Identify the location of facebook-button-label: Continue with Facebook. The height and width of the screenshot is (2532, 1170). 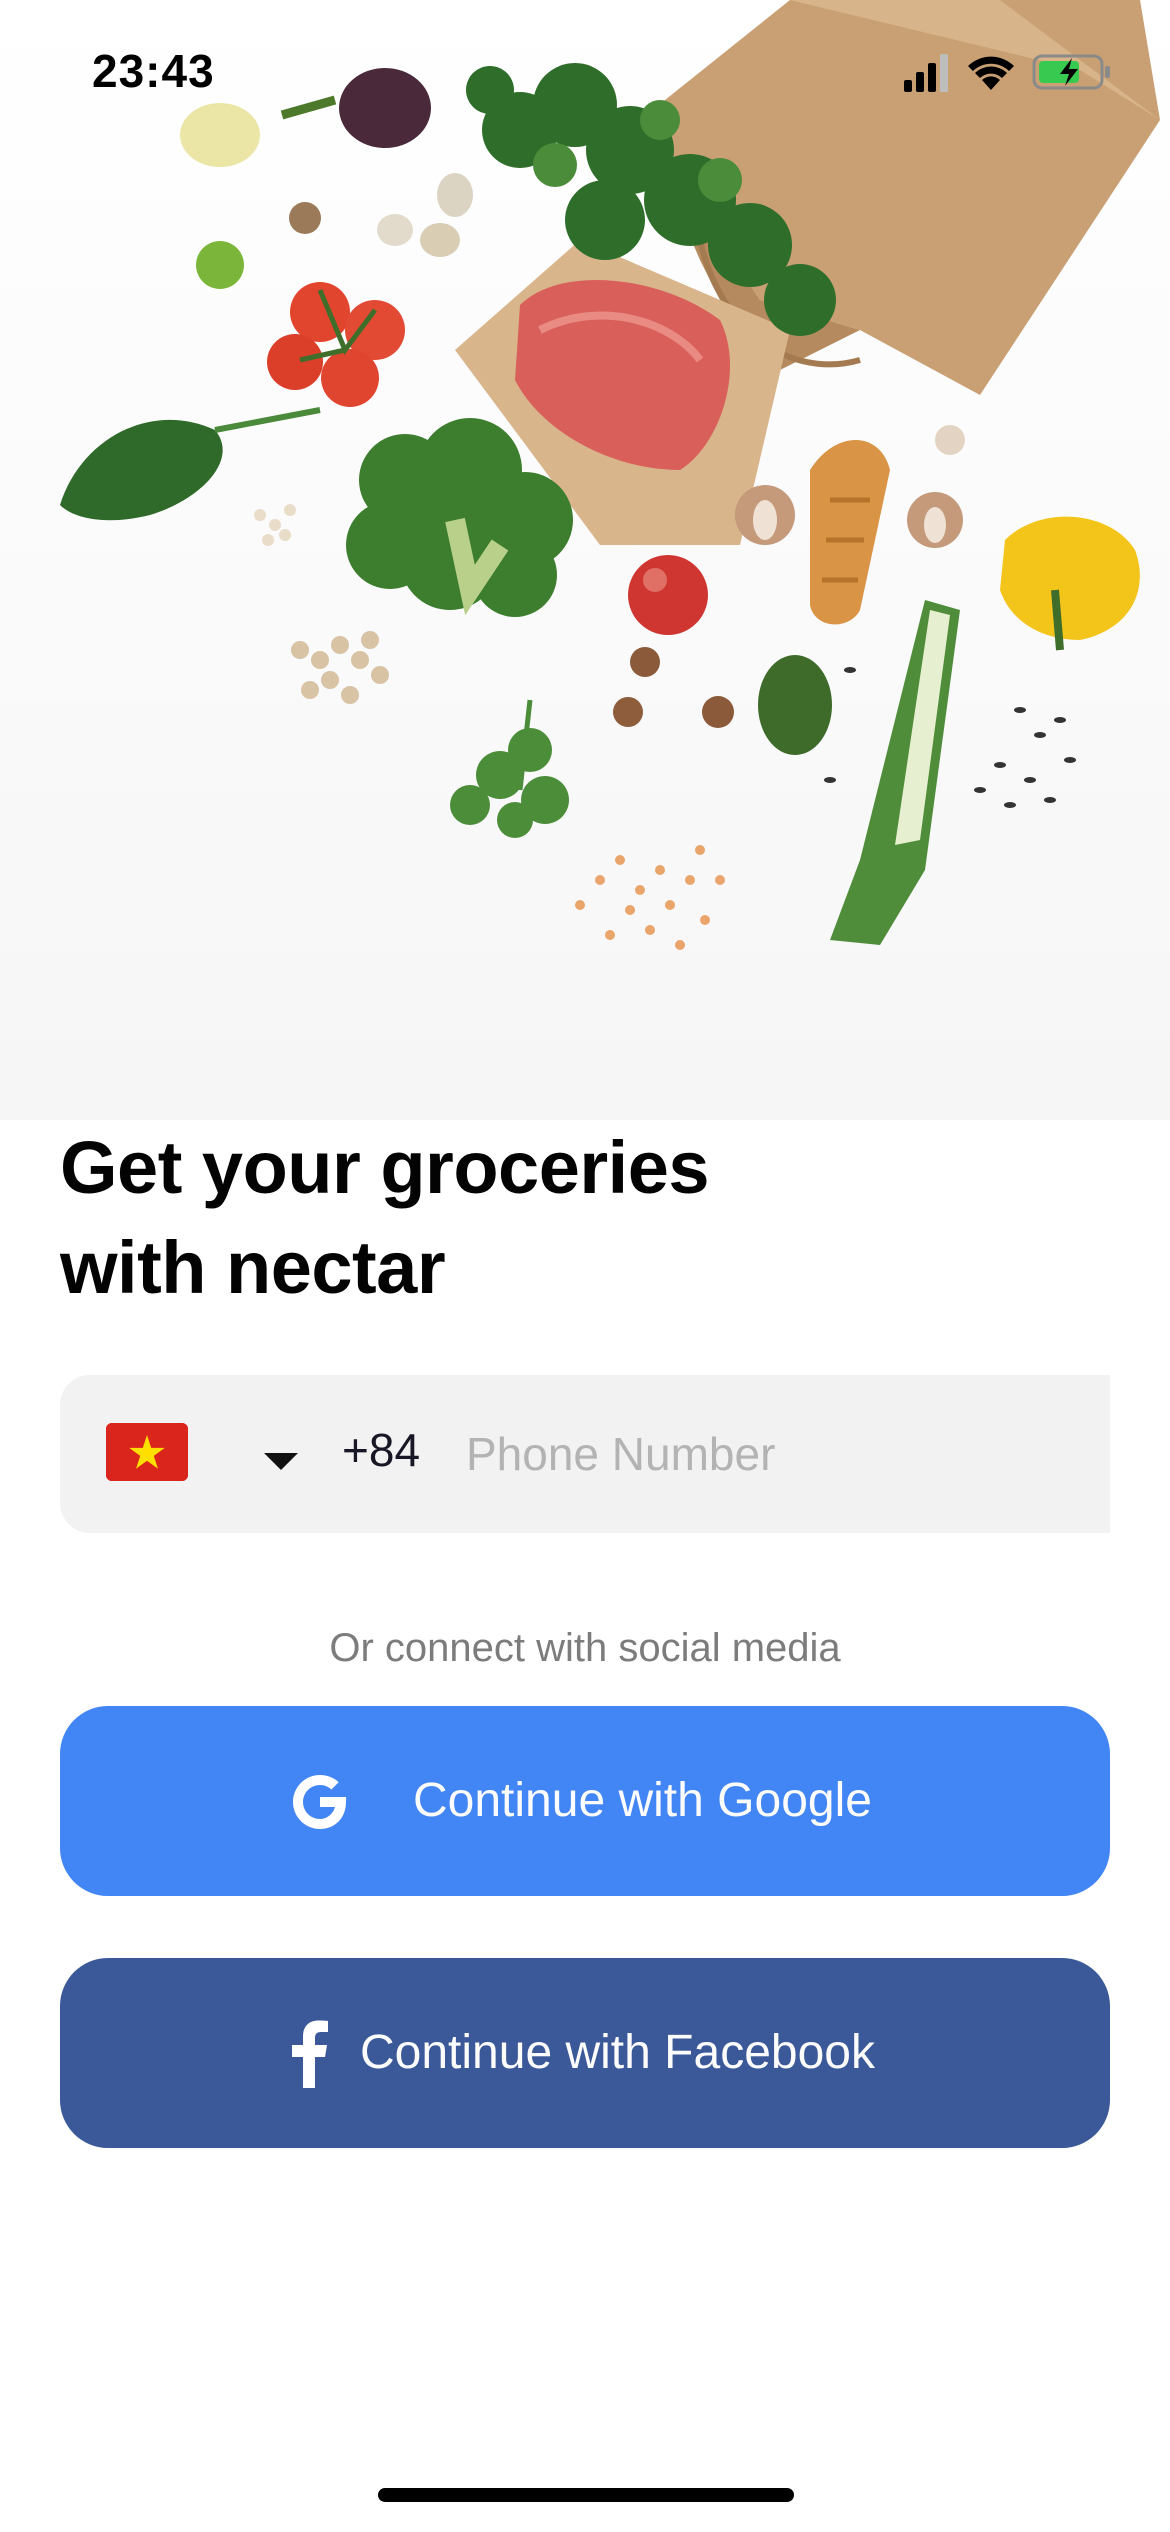
(617, 2052).